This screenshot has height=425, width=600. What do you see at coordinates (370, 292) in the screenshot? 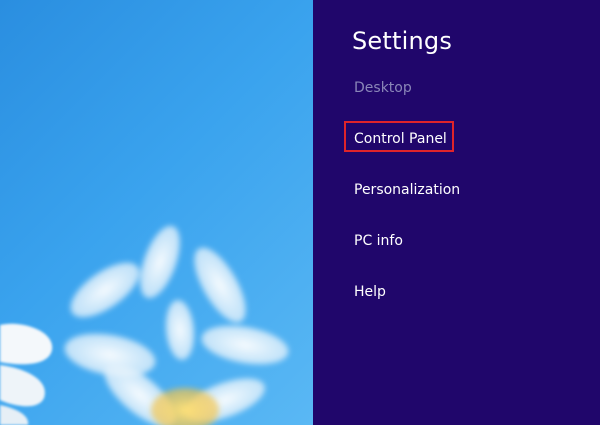
I see `help-link: Help` at bounding box center [370, 292].